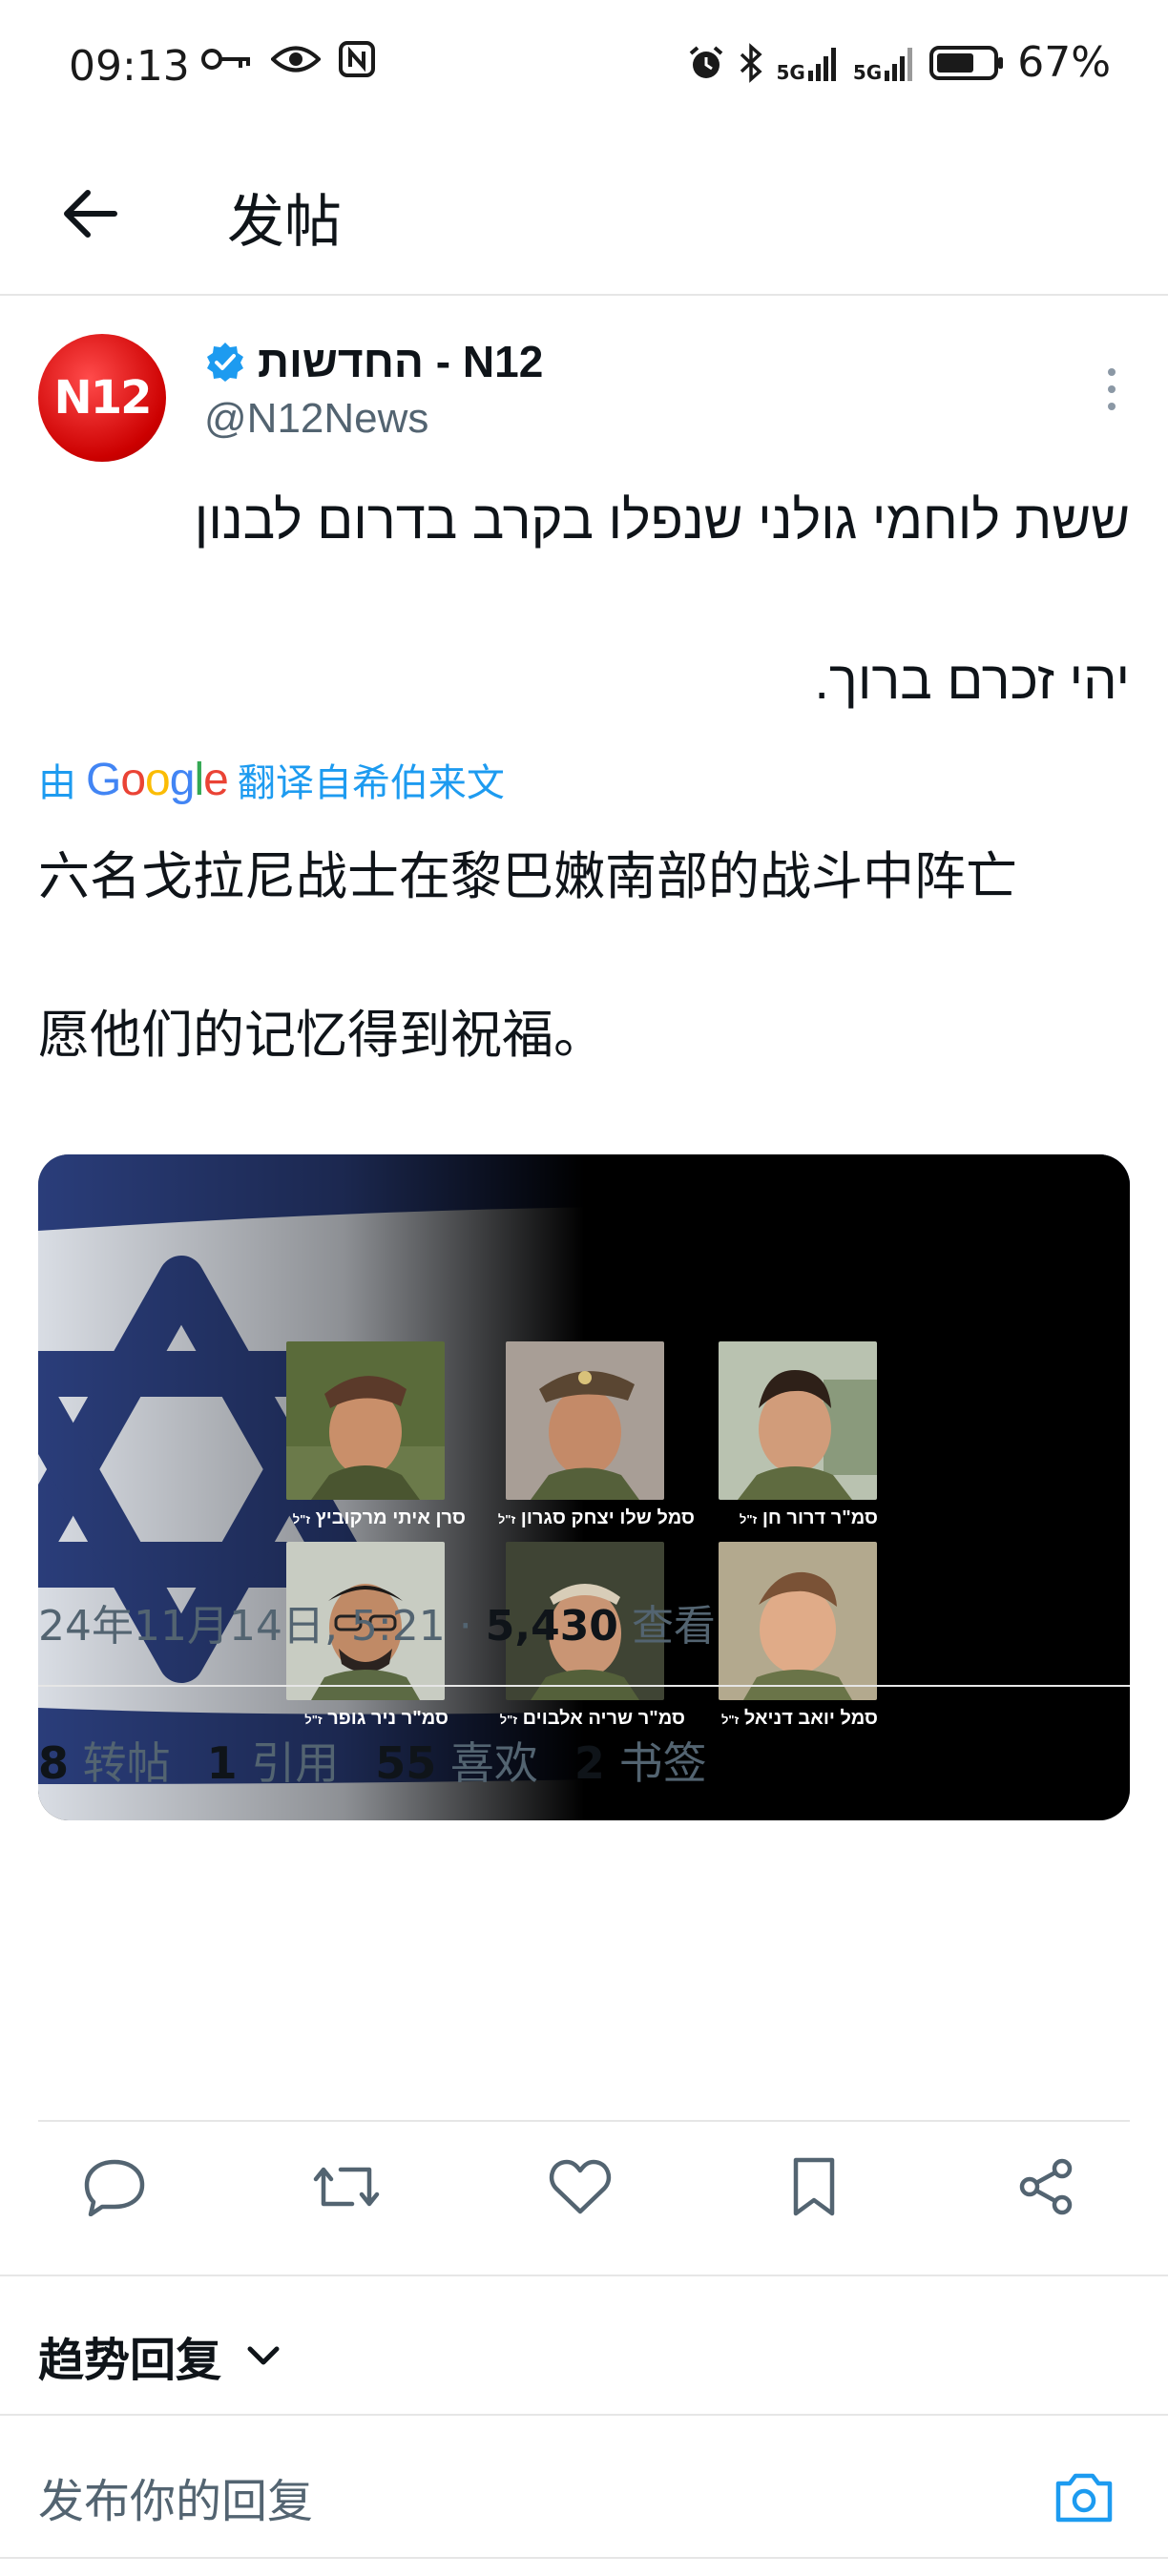 This screenshot has height=2576, width=1168. I want to click on signal-1: 5G, so click(809, 63).